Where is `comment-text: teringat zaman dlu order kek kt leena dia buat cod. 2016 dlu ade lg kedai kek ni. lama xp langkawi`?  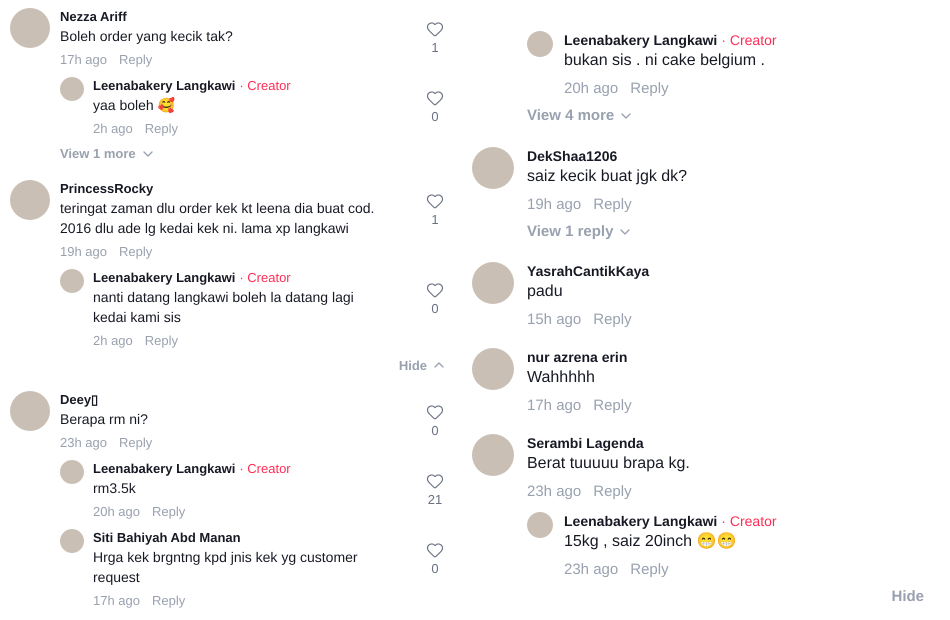
comment-text: teringat zaman dlu order kek kt leena dia buat cod. 2016 dlu ade lg kedai kek ni. lama xp langkawi is located at coordinates (218, 218).